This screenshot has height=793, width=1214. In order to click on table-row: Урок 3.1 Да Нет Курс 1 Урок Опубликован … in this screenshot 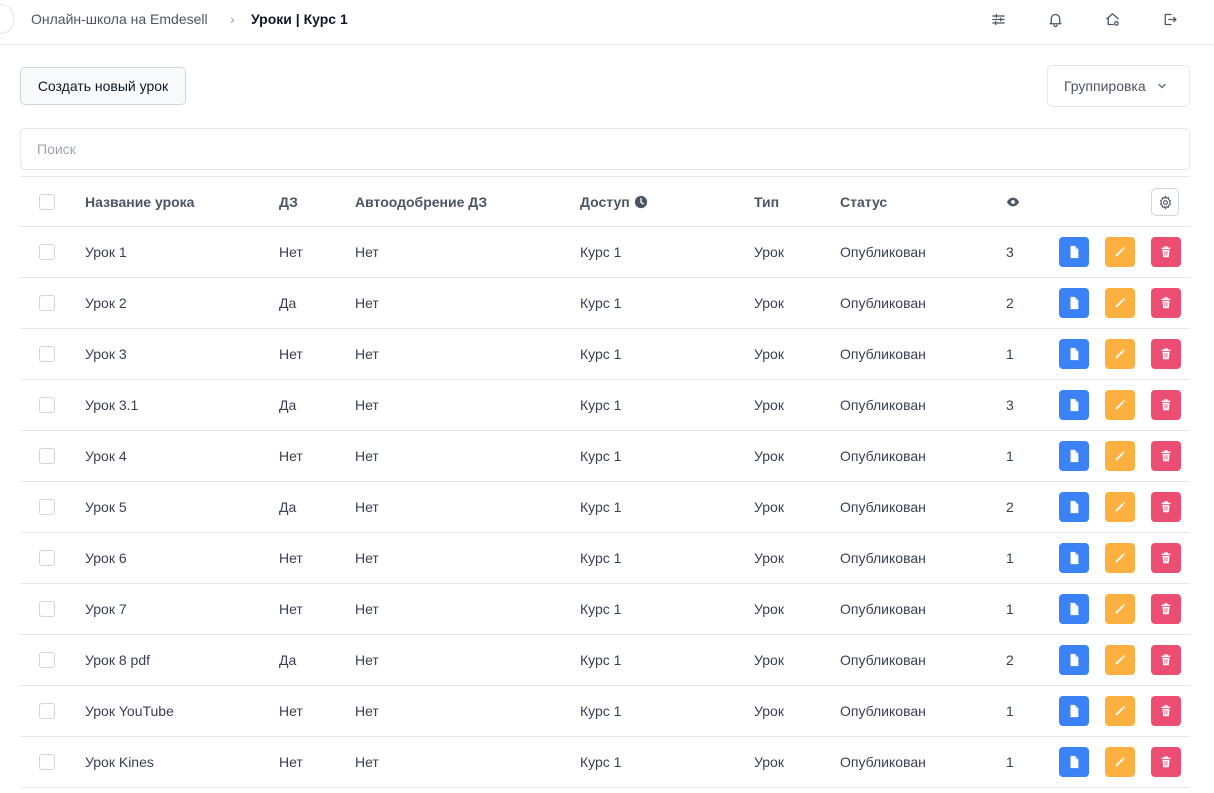, I will do `click(605, 405)`.